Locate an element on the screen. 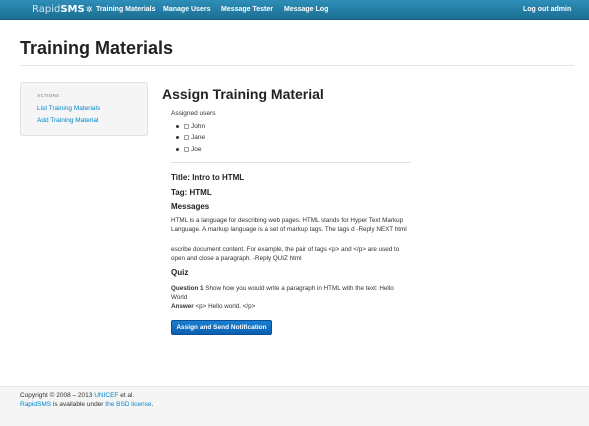  nav-manage-users: Manage Users is located at coordinates (186, 10).